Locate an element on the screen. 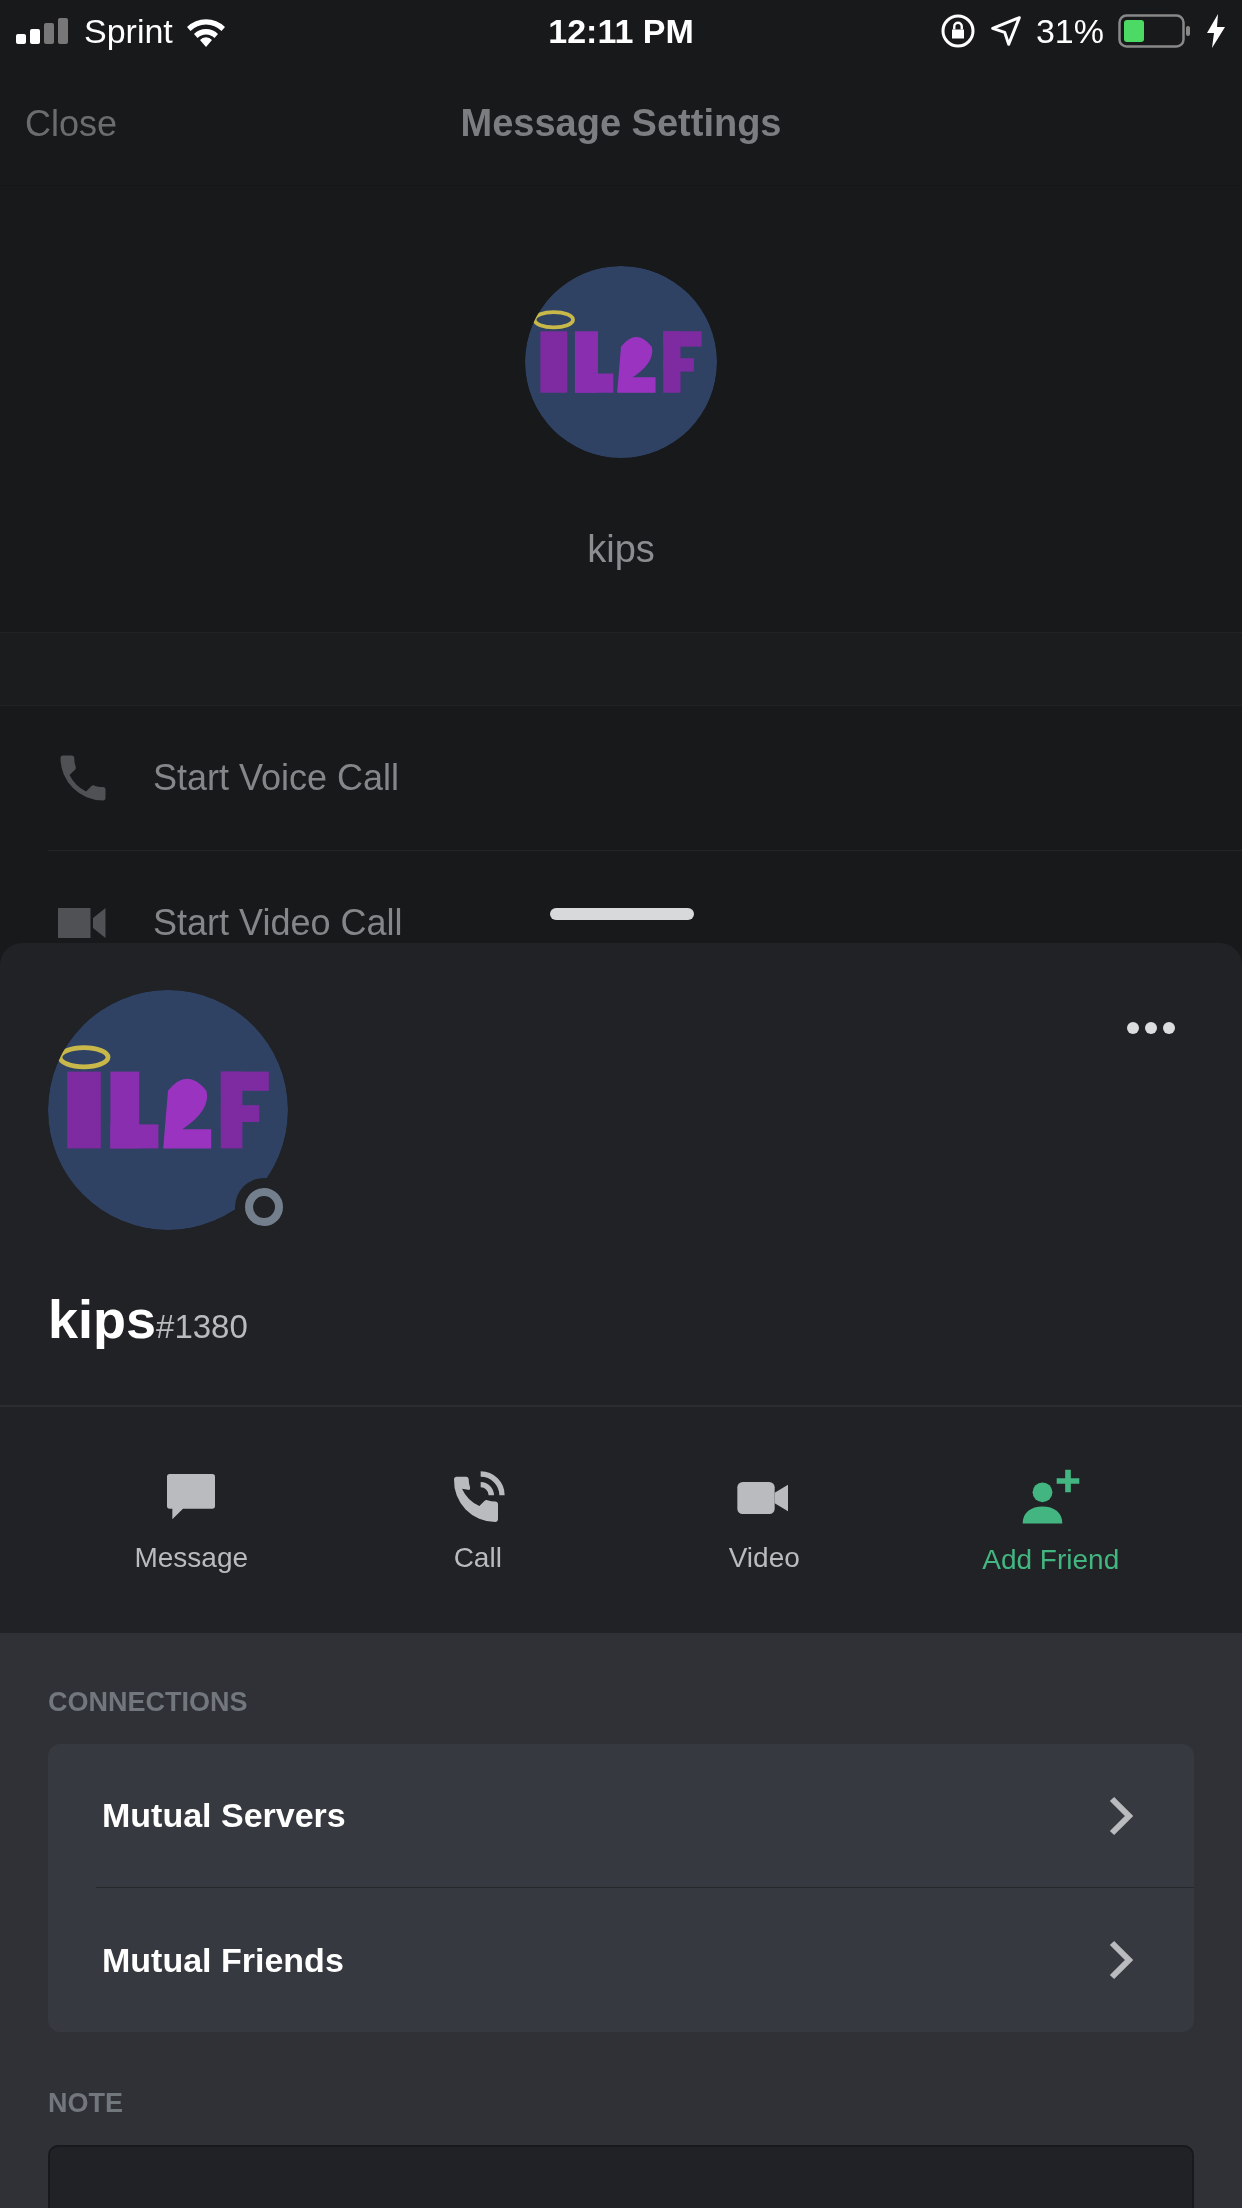  user-tag: #1380 is located at coordinates (202, 1327).